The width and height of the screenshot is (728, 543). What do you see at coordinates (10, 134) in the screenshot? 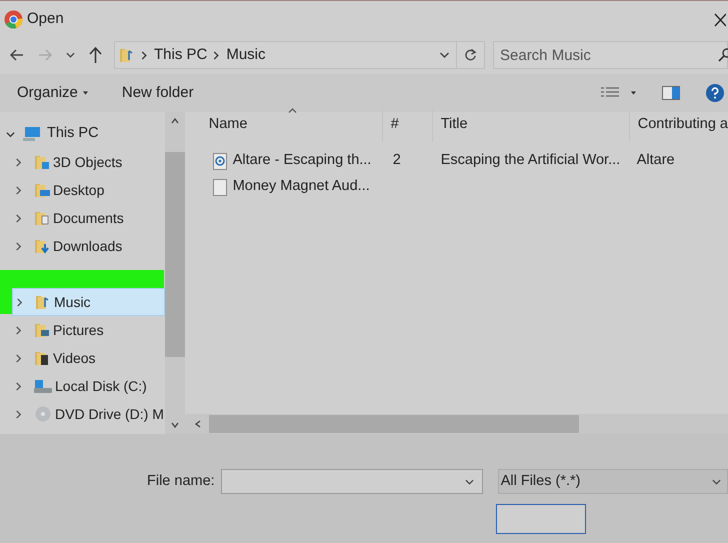
I see `chevron-down-icon` at bounding box center [10, 134].